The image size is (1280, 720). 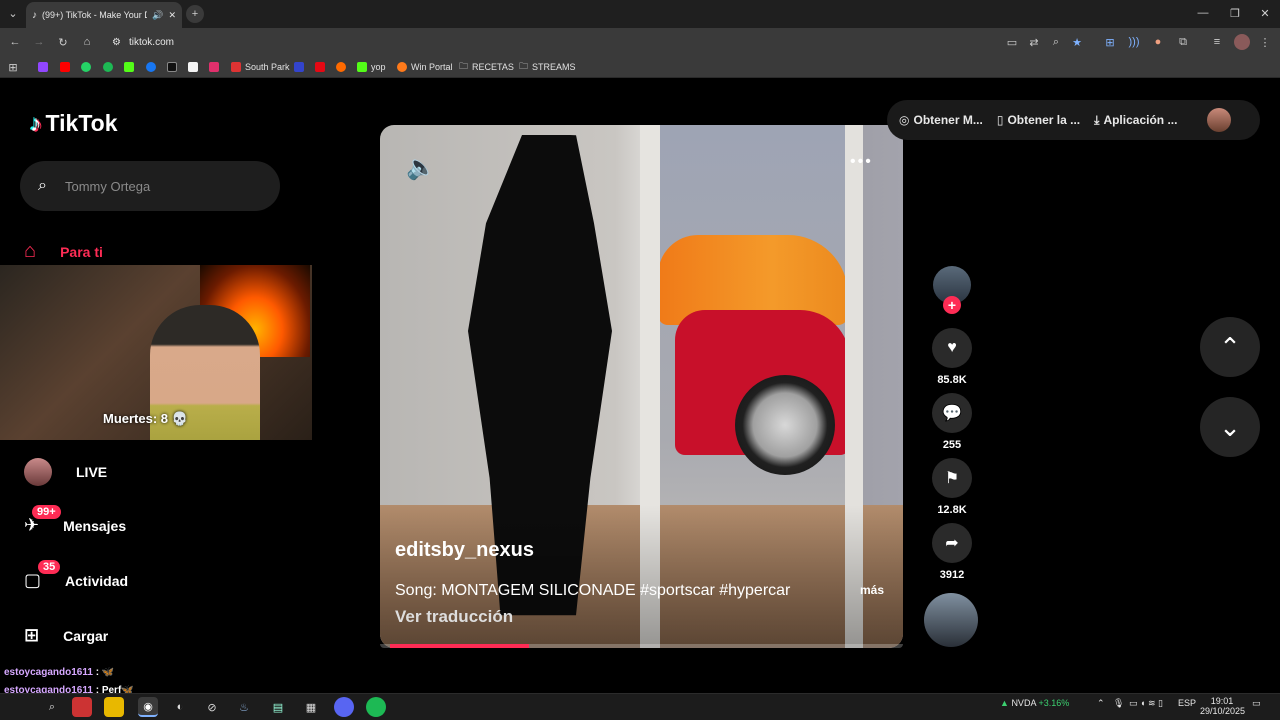 What do you see at coordinates (1183, 42) in the screenshot?
I see `extensions-puzzle-icon: ⧉` at bounding box center [1183, 42].